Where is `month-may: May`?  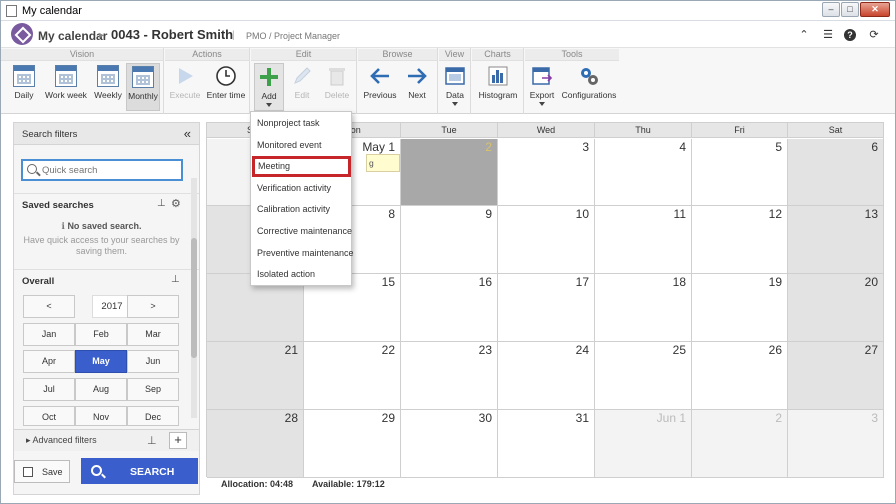 month-may: May is located at coordinates (101, 361).